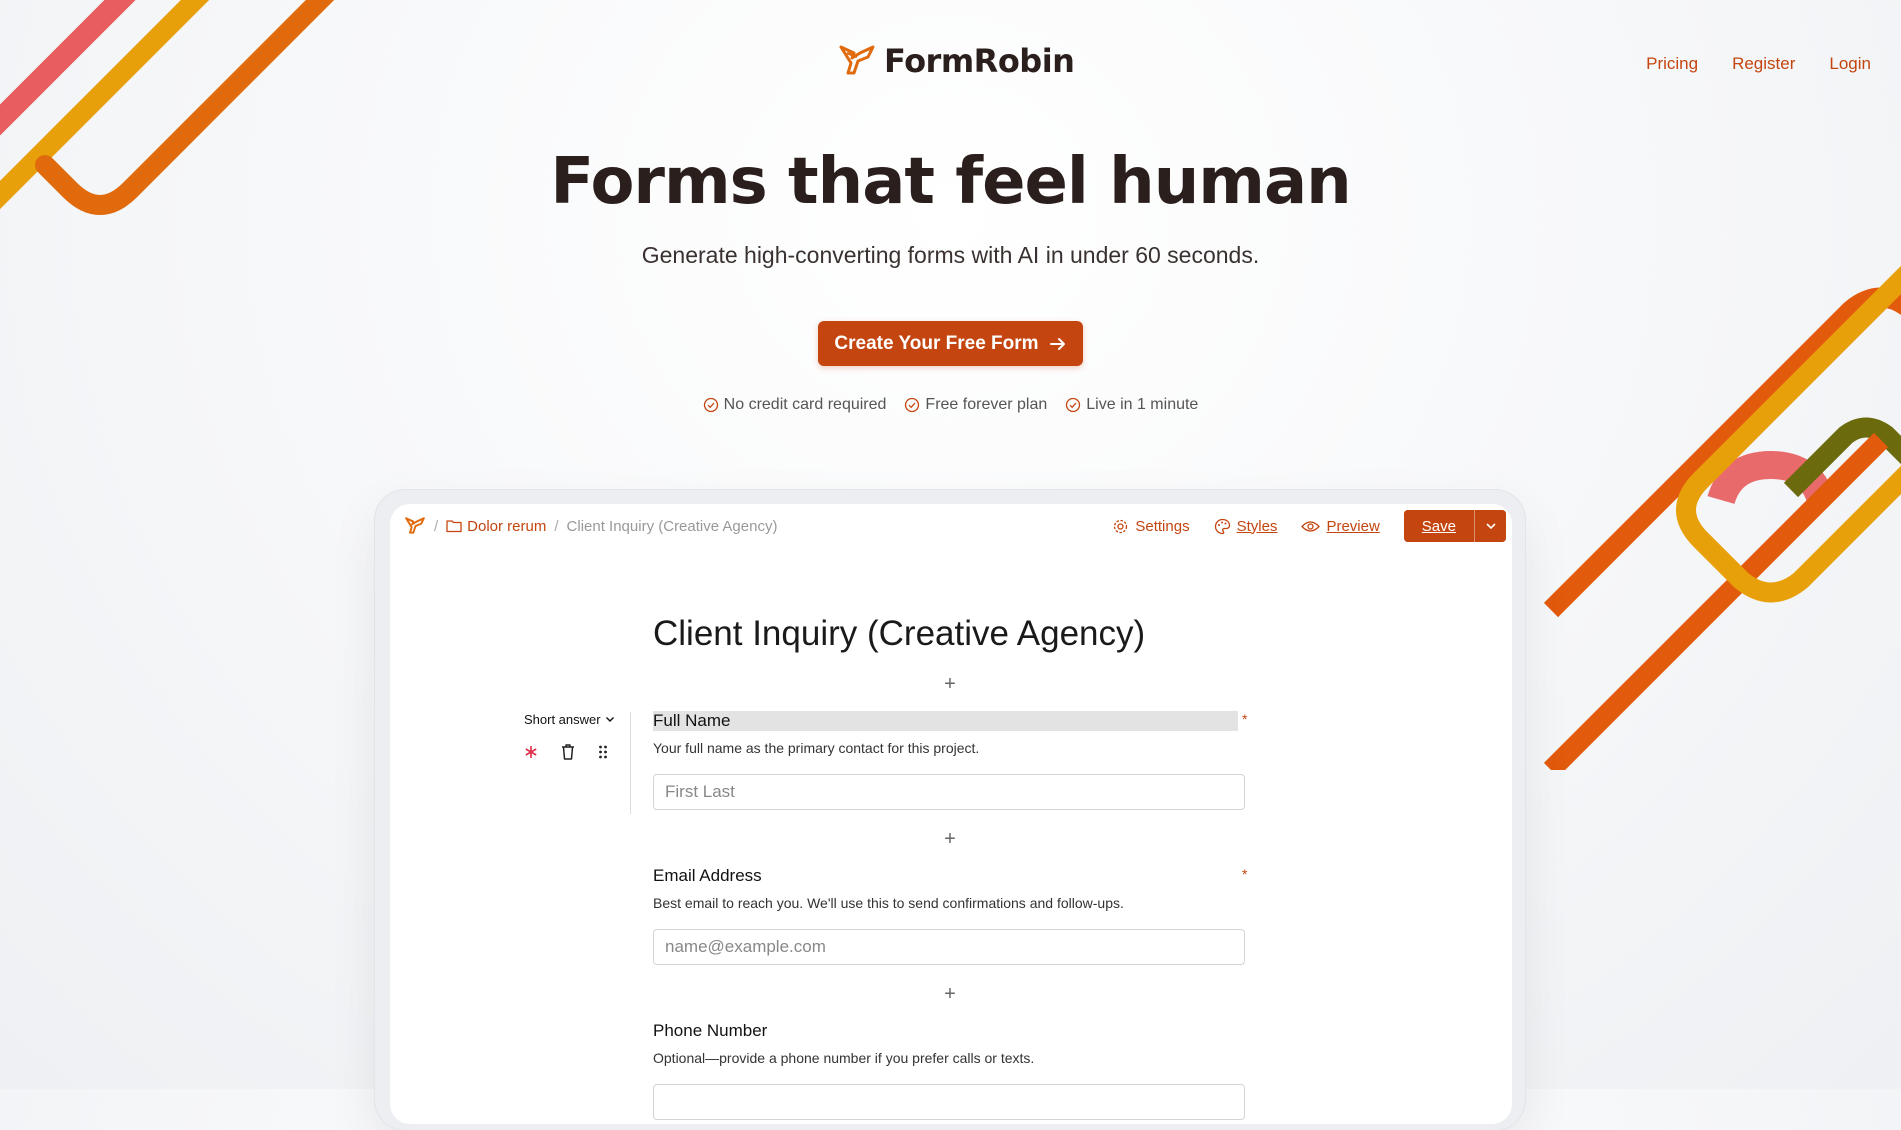 The height and width of the screenshot is (1130, 1901). I want to click on settings-label: Settings, so click(1162, 526).